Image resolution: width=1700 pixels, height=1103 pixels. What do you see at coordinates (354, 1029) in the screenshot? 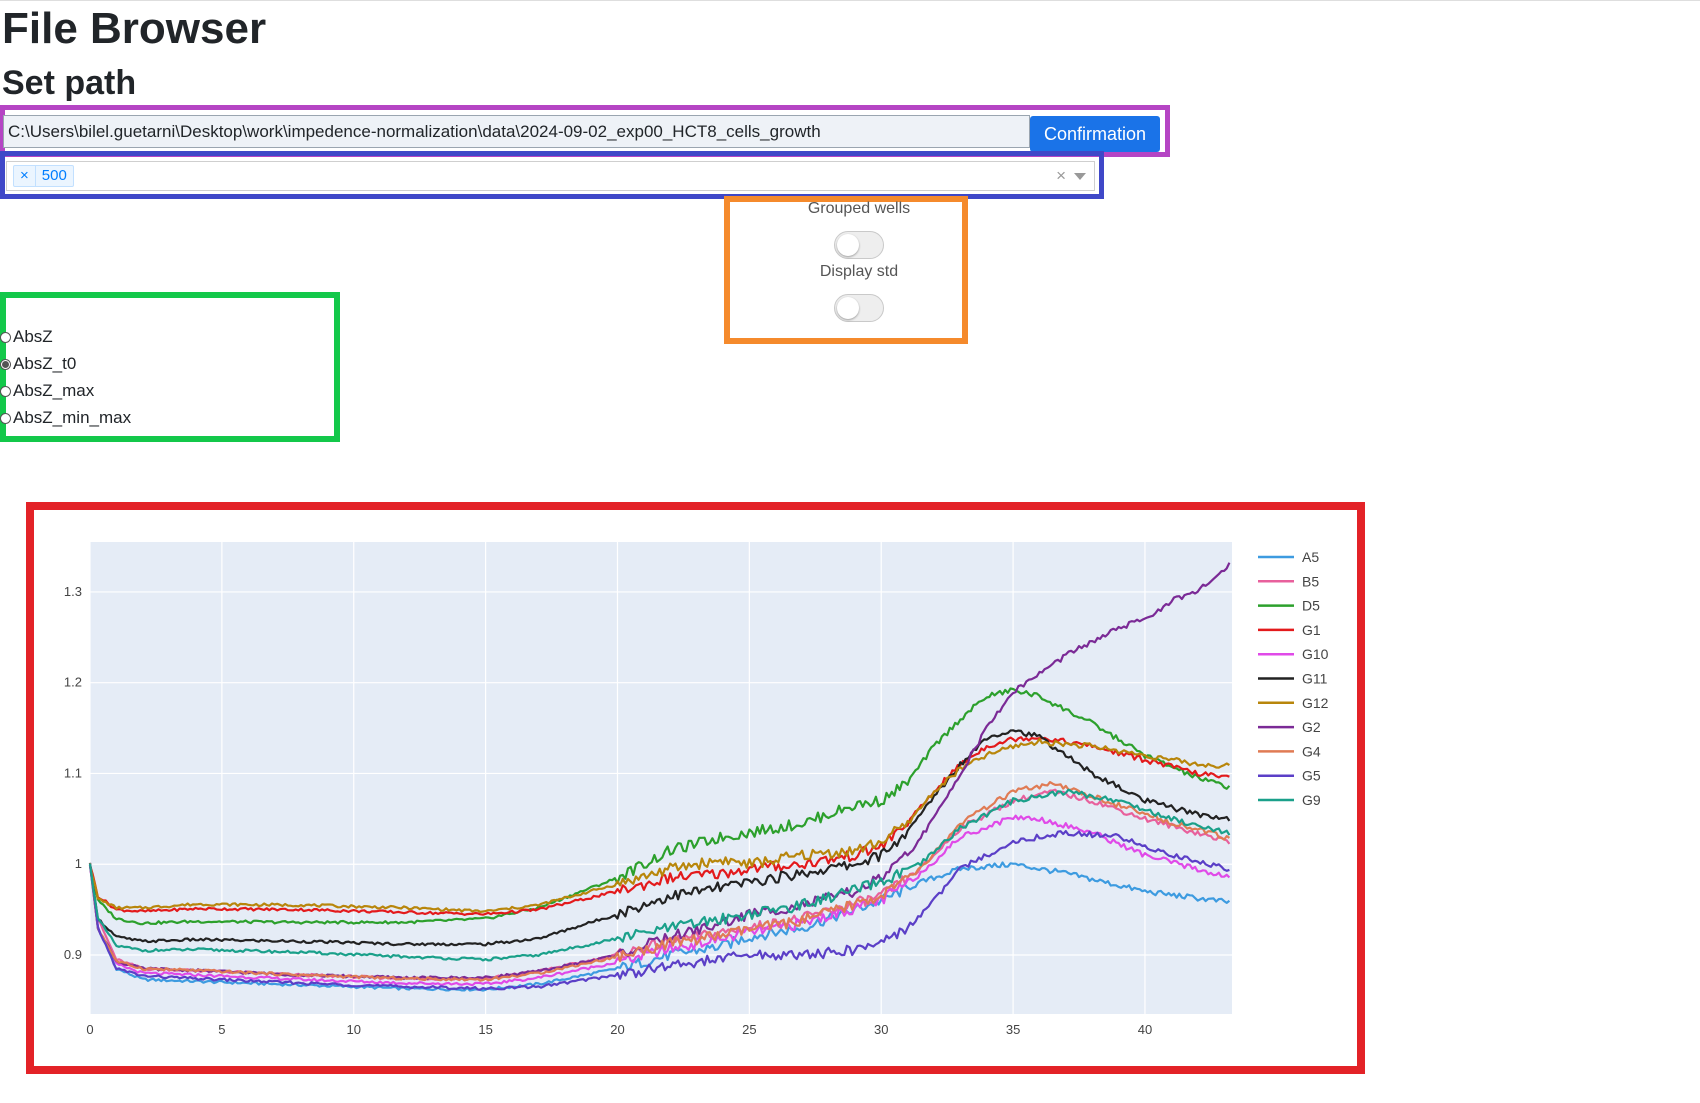
I see `x-tick-label: 10` at bounding box center [354, 1029].